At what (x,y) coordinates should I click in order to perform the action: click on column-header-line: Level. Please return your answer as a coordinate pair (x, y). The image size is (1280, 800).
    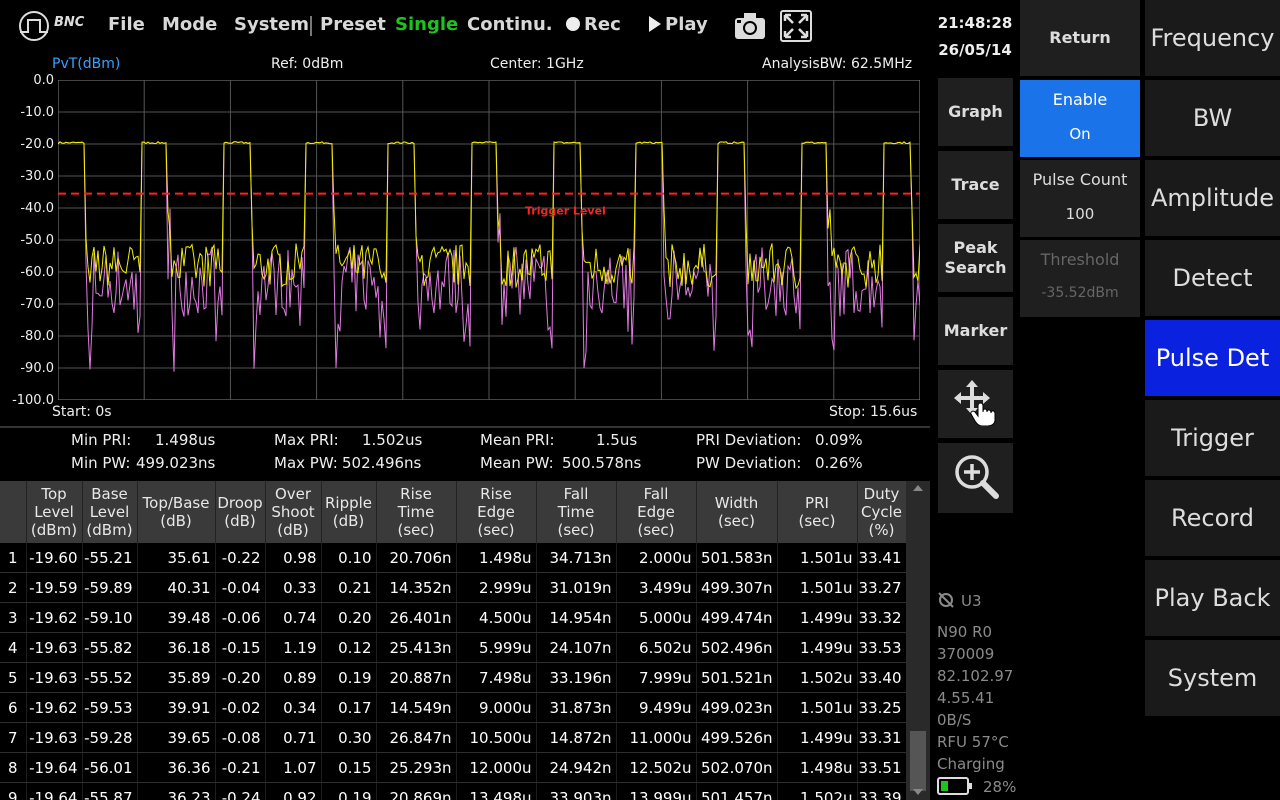
    Looking at the image, I should click on (54, 512).